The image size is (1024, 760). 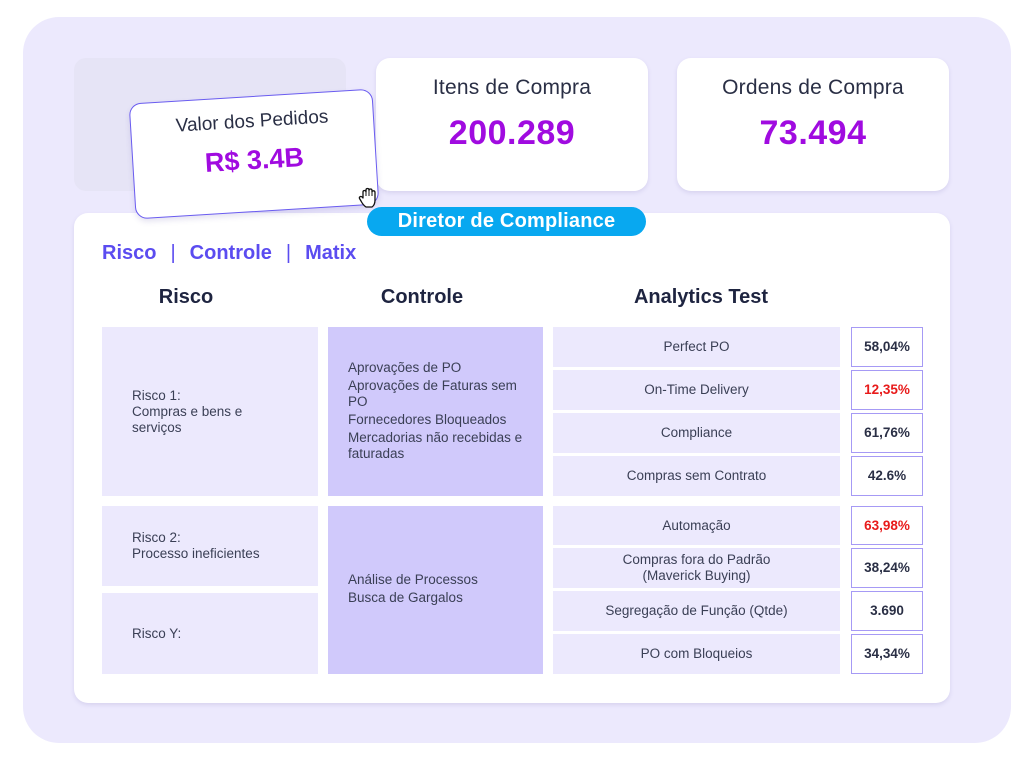 What do you see at coordinates (887, 390) in the screenshot?
I see `test-value-cell-alert: 12,35%` at bounding box center [887, 390].